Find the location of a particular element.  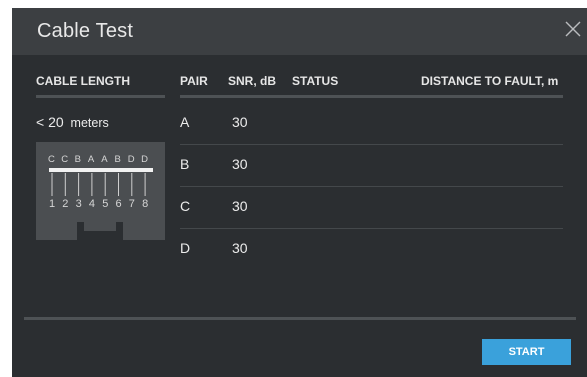

cable-length-unit: meters is located at coordinates (89, 123).